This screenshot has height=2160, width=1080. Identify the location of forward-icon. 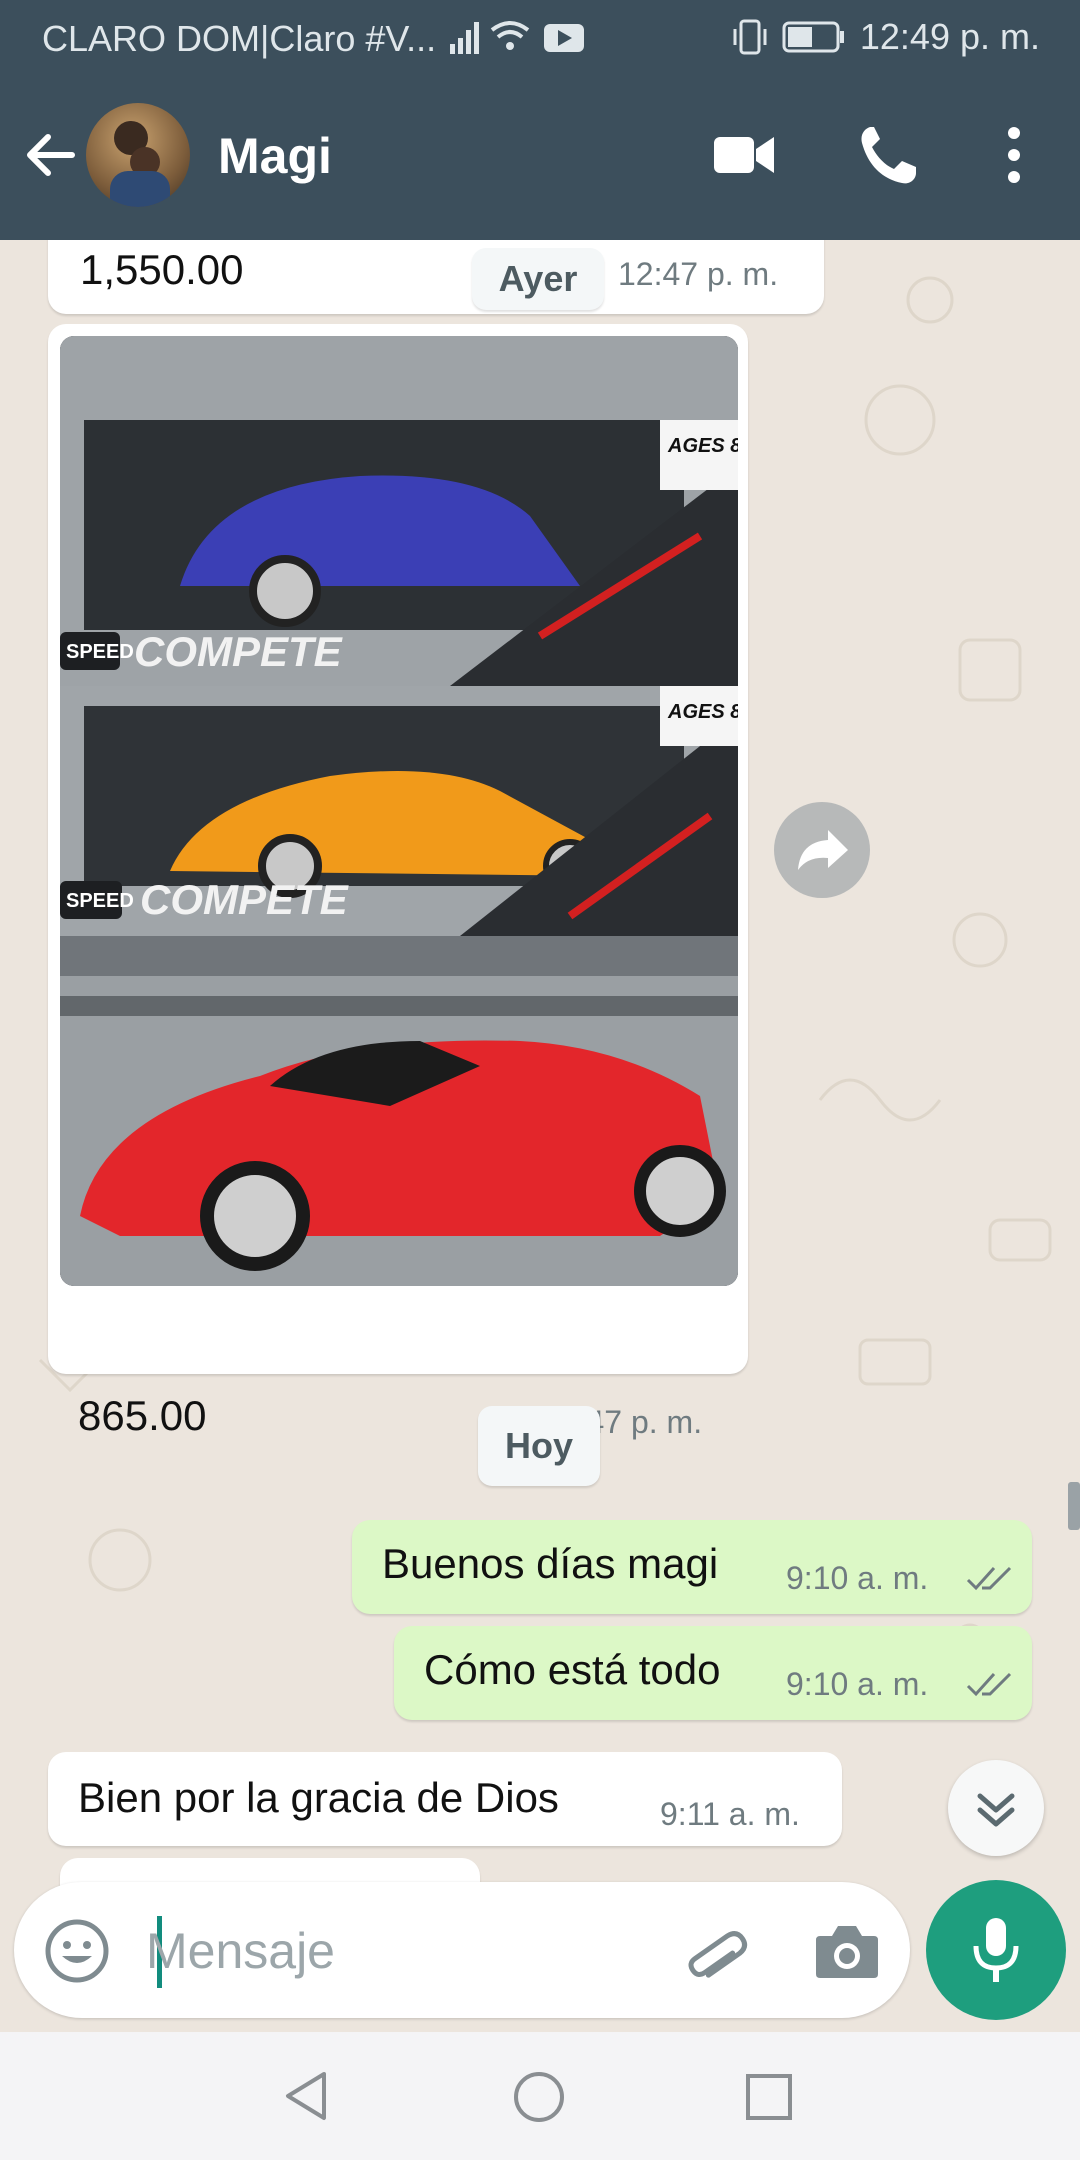
(823, 850).